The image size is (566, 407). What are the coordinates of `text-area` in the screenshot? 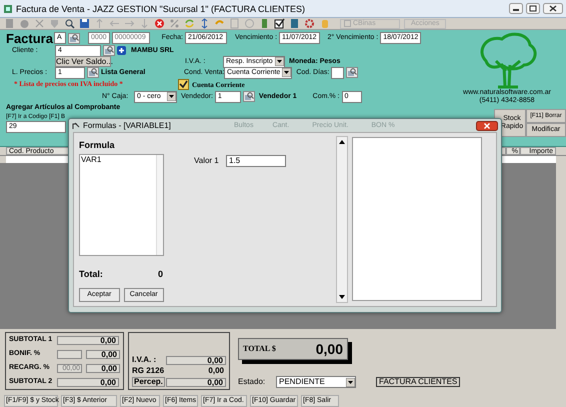 It's located at (417, 219).